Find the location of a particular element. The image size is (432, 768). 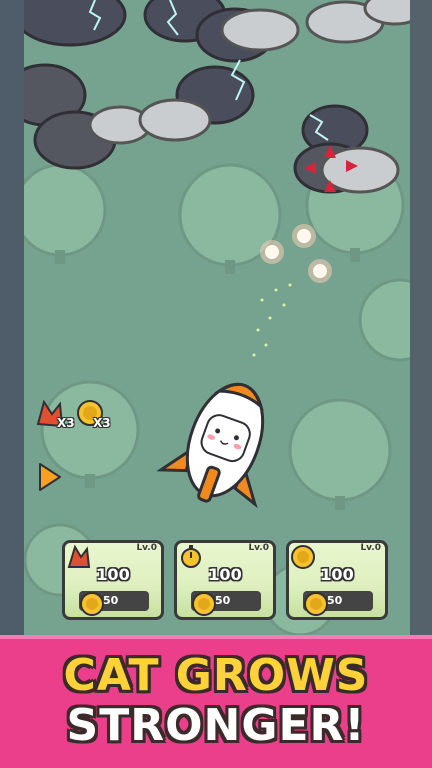

upgrade-card-speed: Lv.0 100 50 is located at coordinates (225, 580).